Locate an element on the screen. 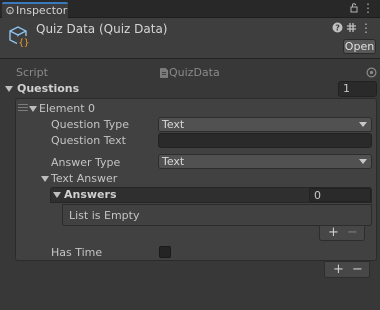 The width and height of the screenshot is (380, 310). tab-bar: Inspector ⋮ is located at coordinates (190, 9).